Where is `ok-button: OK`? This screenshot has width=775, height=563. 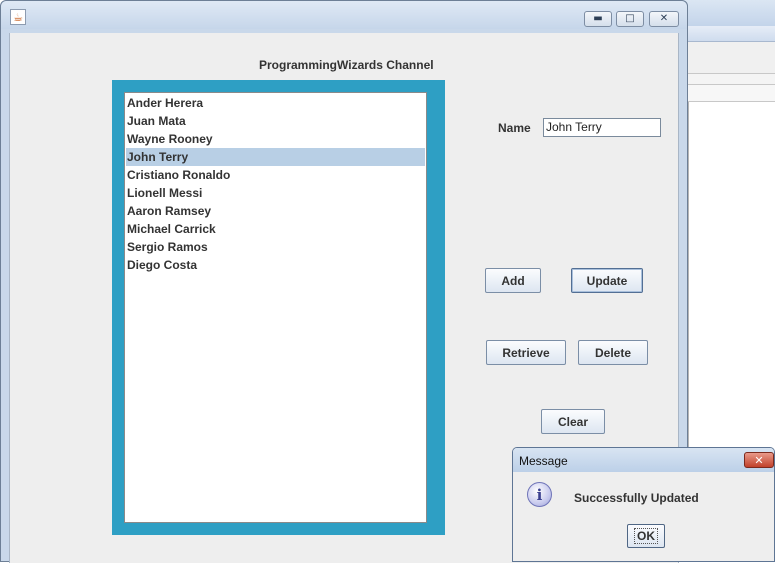
ok-button: OK is located at coordinates (646, 536).